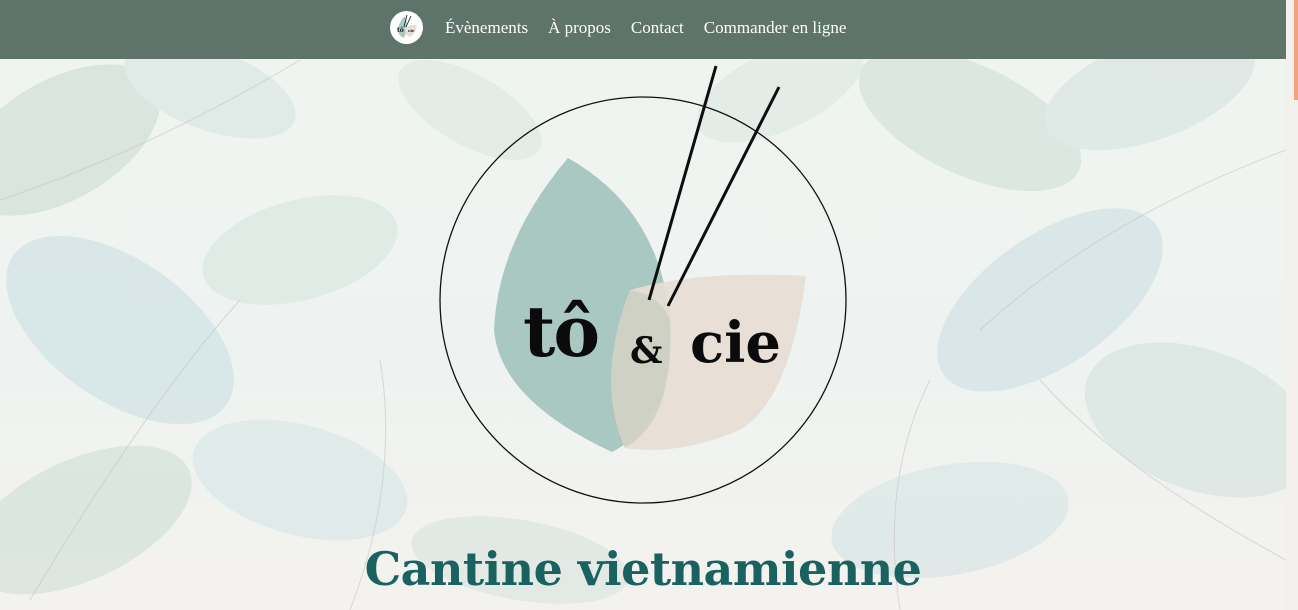 This screenshot has height=610, width=1298. Describe the element at coordinates (775, 28) in the screenshot. I see `nav-link-commander-en-ligne: Commander en ligne` at that location.